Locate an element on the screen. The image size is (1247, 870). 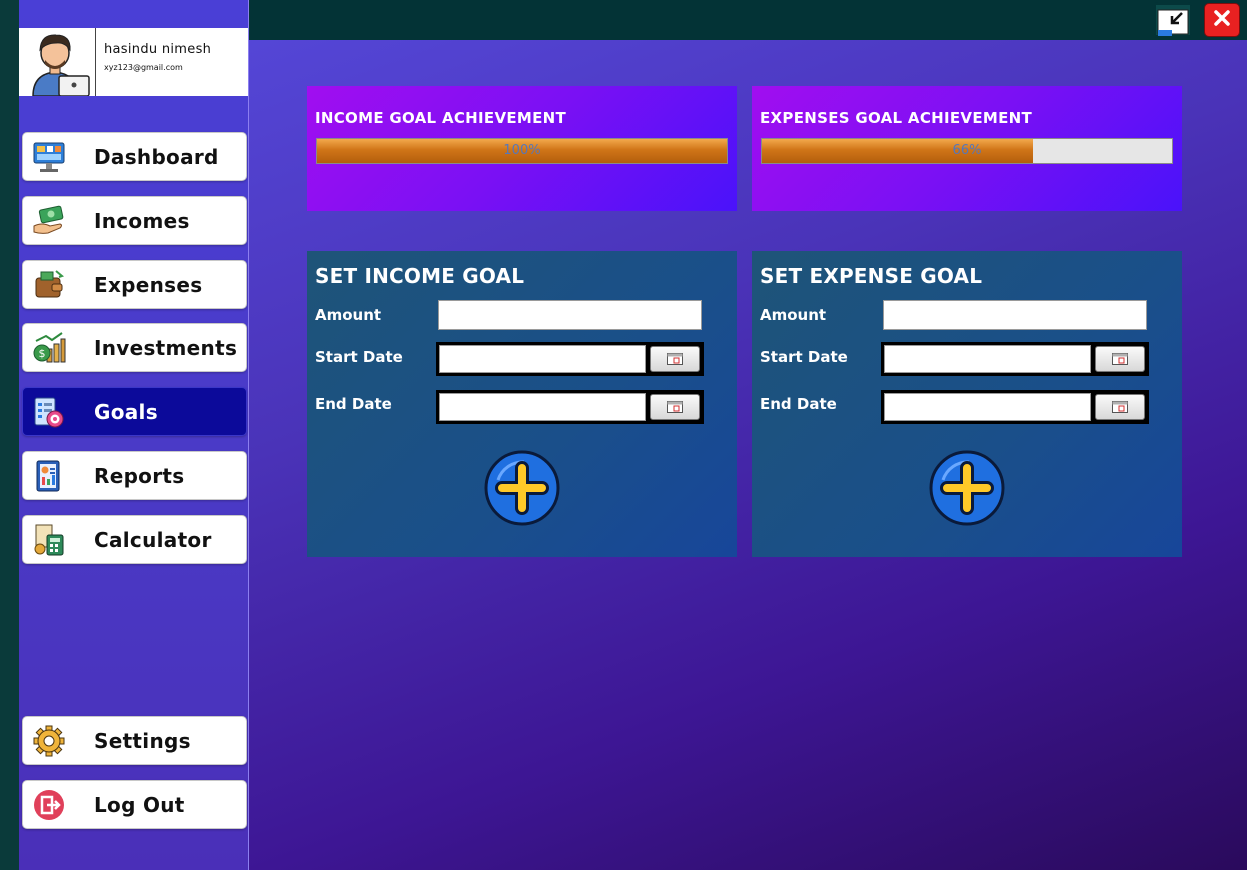
close-icon is located at coordinates (1222, 20).